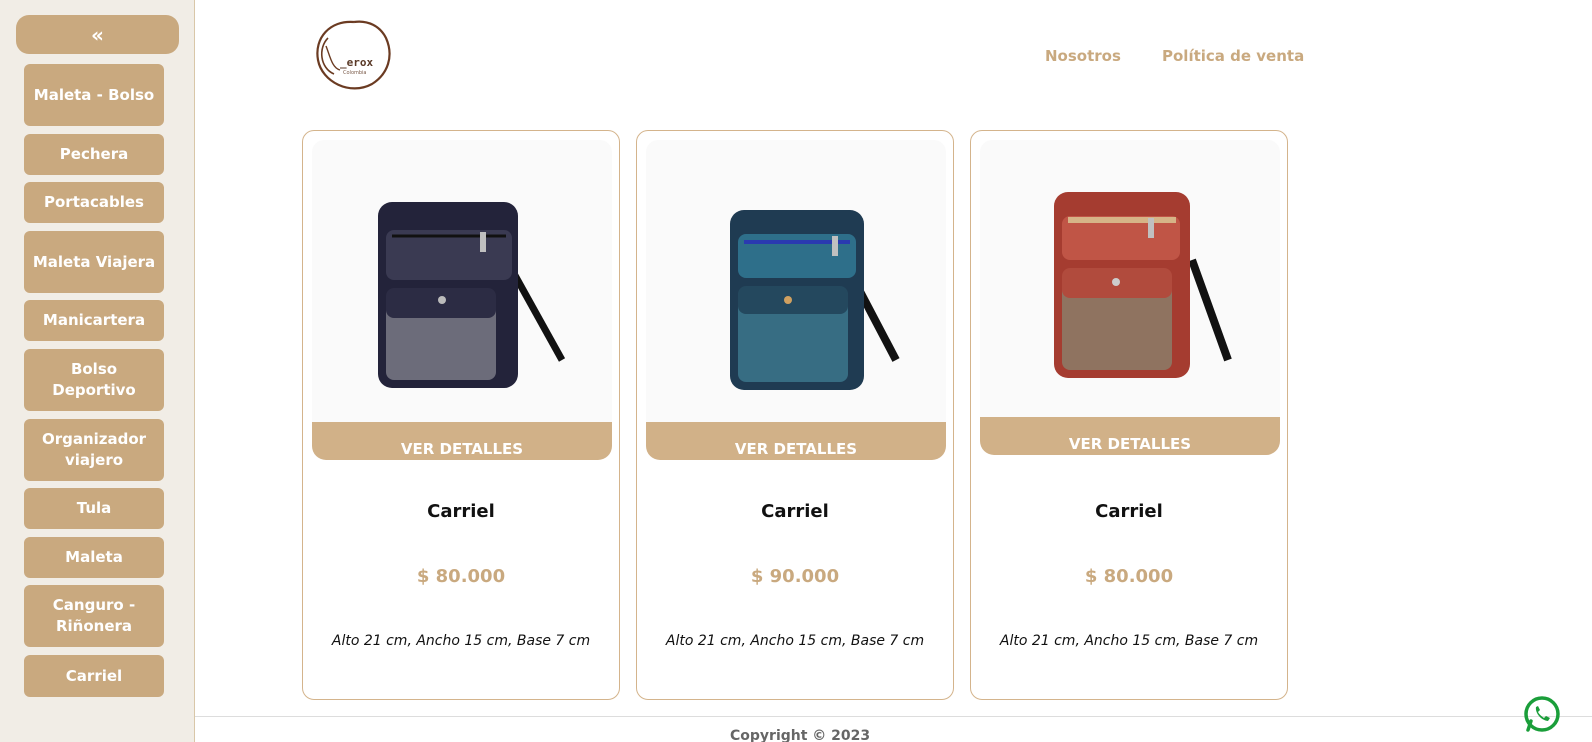 The image size is (1592, 742). I want to click on sidebar-item-maleta: Maleta, so click(94, 557).